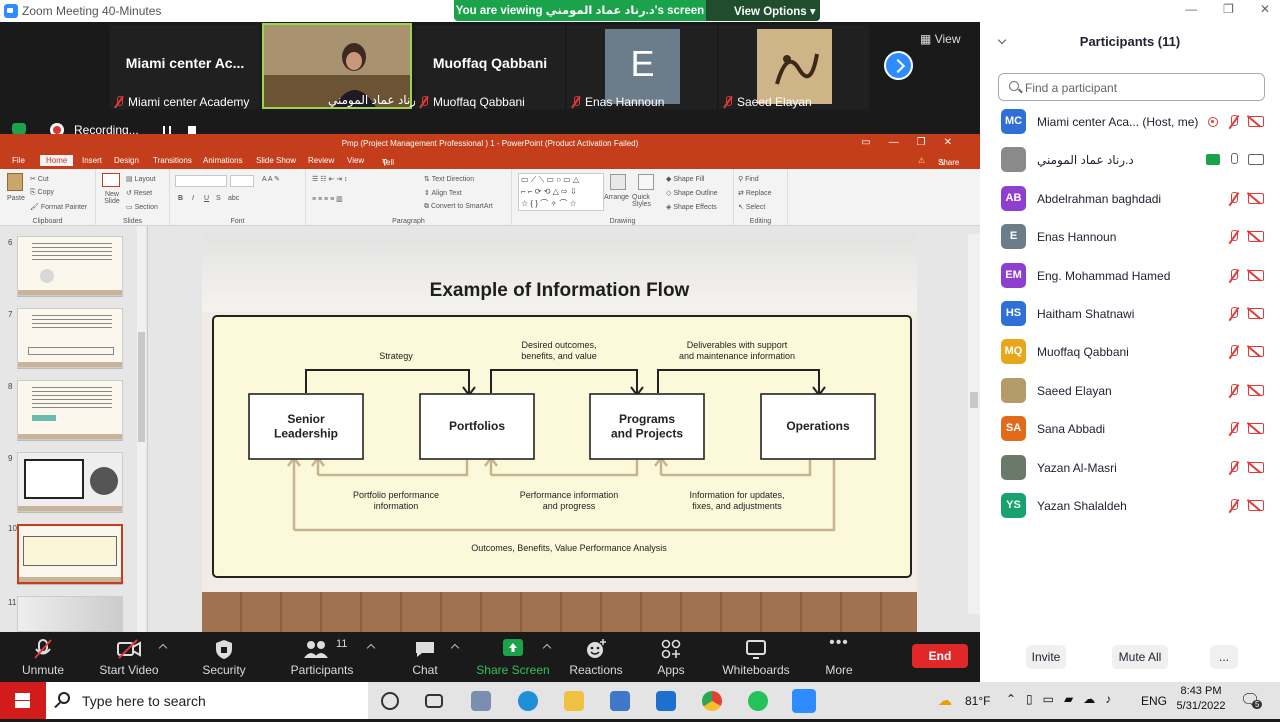  Describe the element at coordinates (974, 400) in the screenshot. I see `scrollbar-thumb` at that location.